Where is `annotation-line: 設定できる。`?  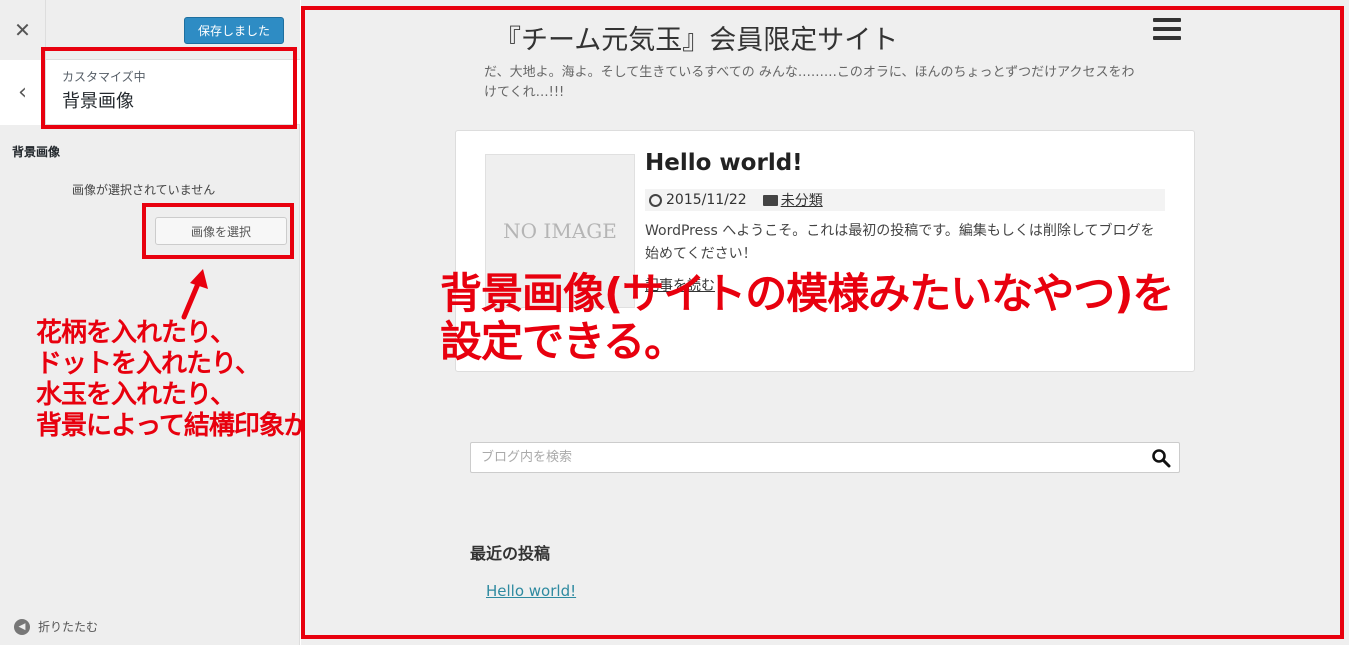
annotation-line: 設定できる。 is located at coordinates (563, 341).